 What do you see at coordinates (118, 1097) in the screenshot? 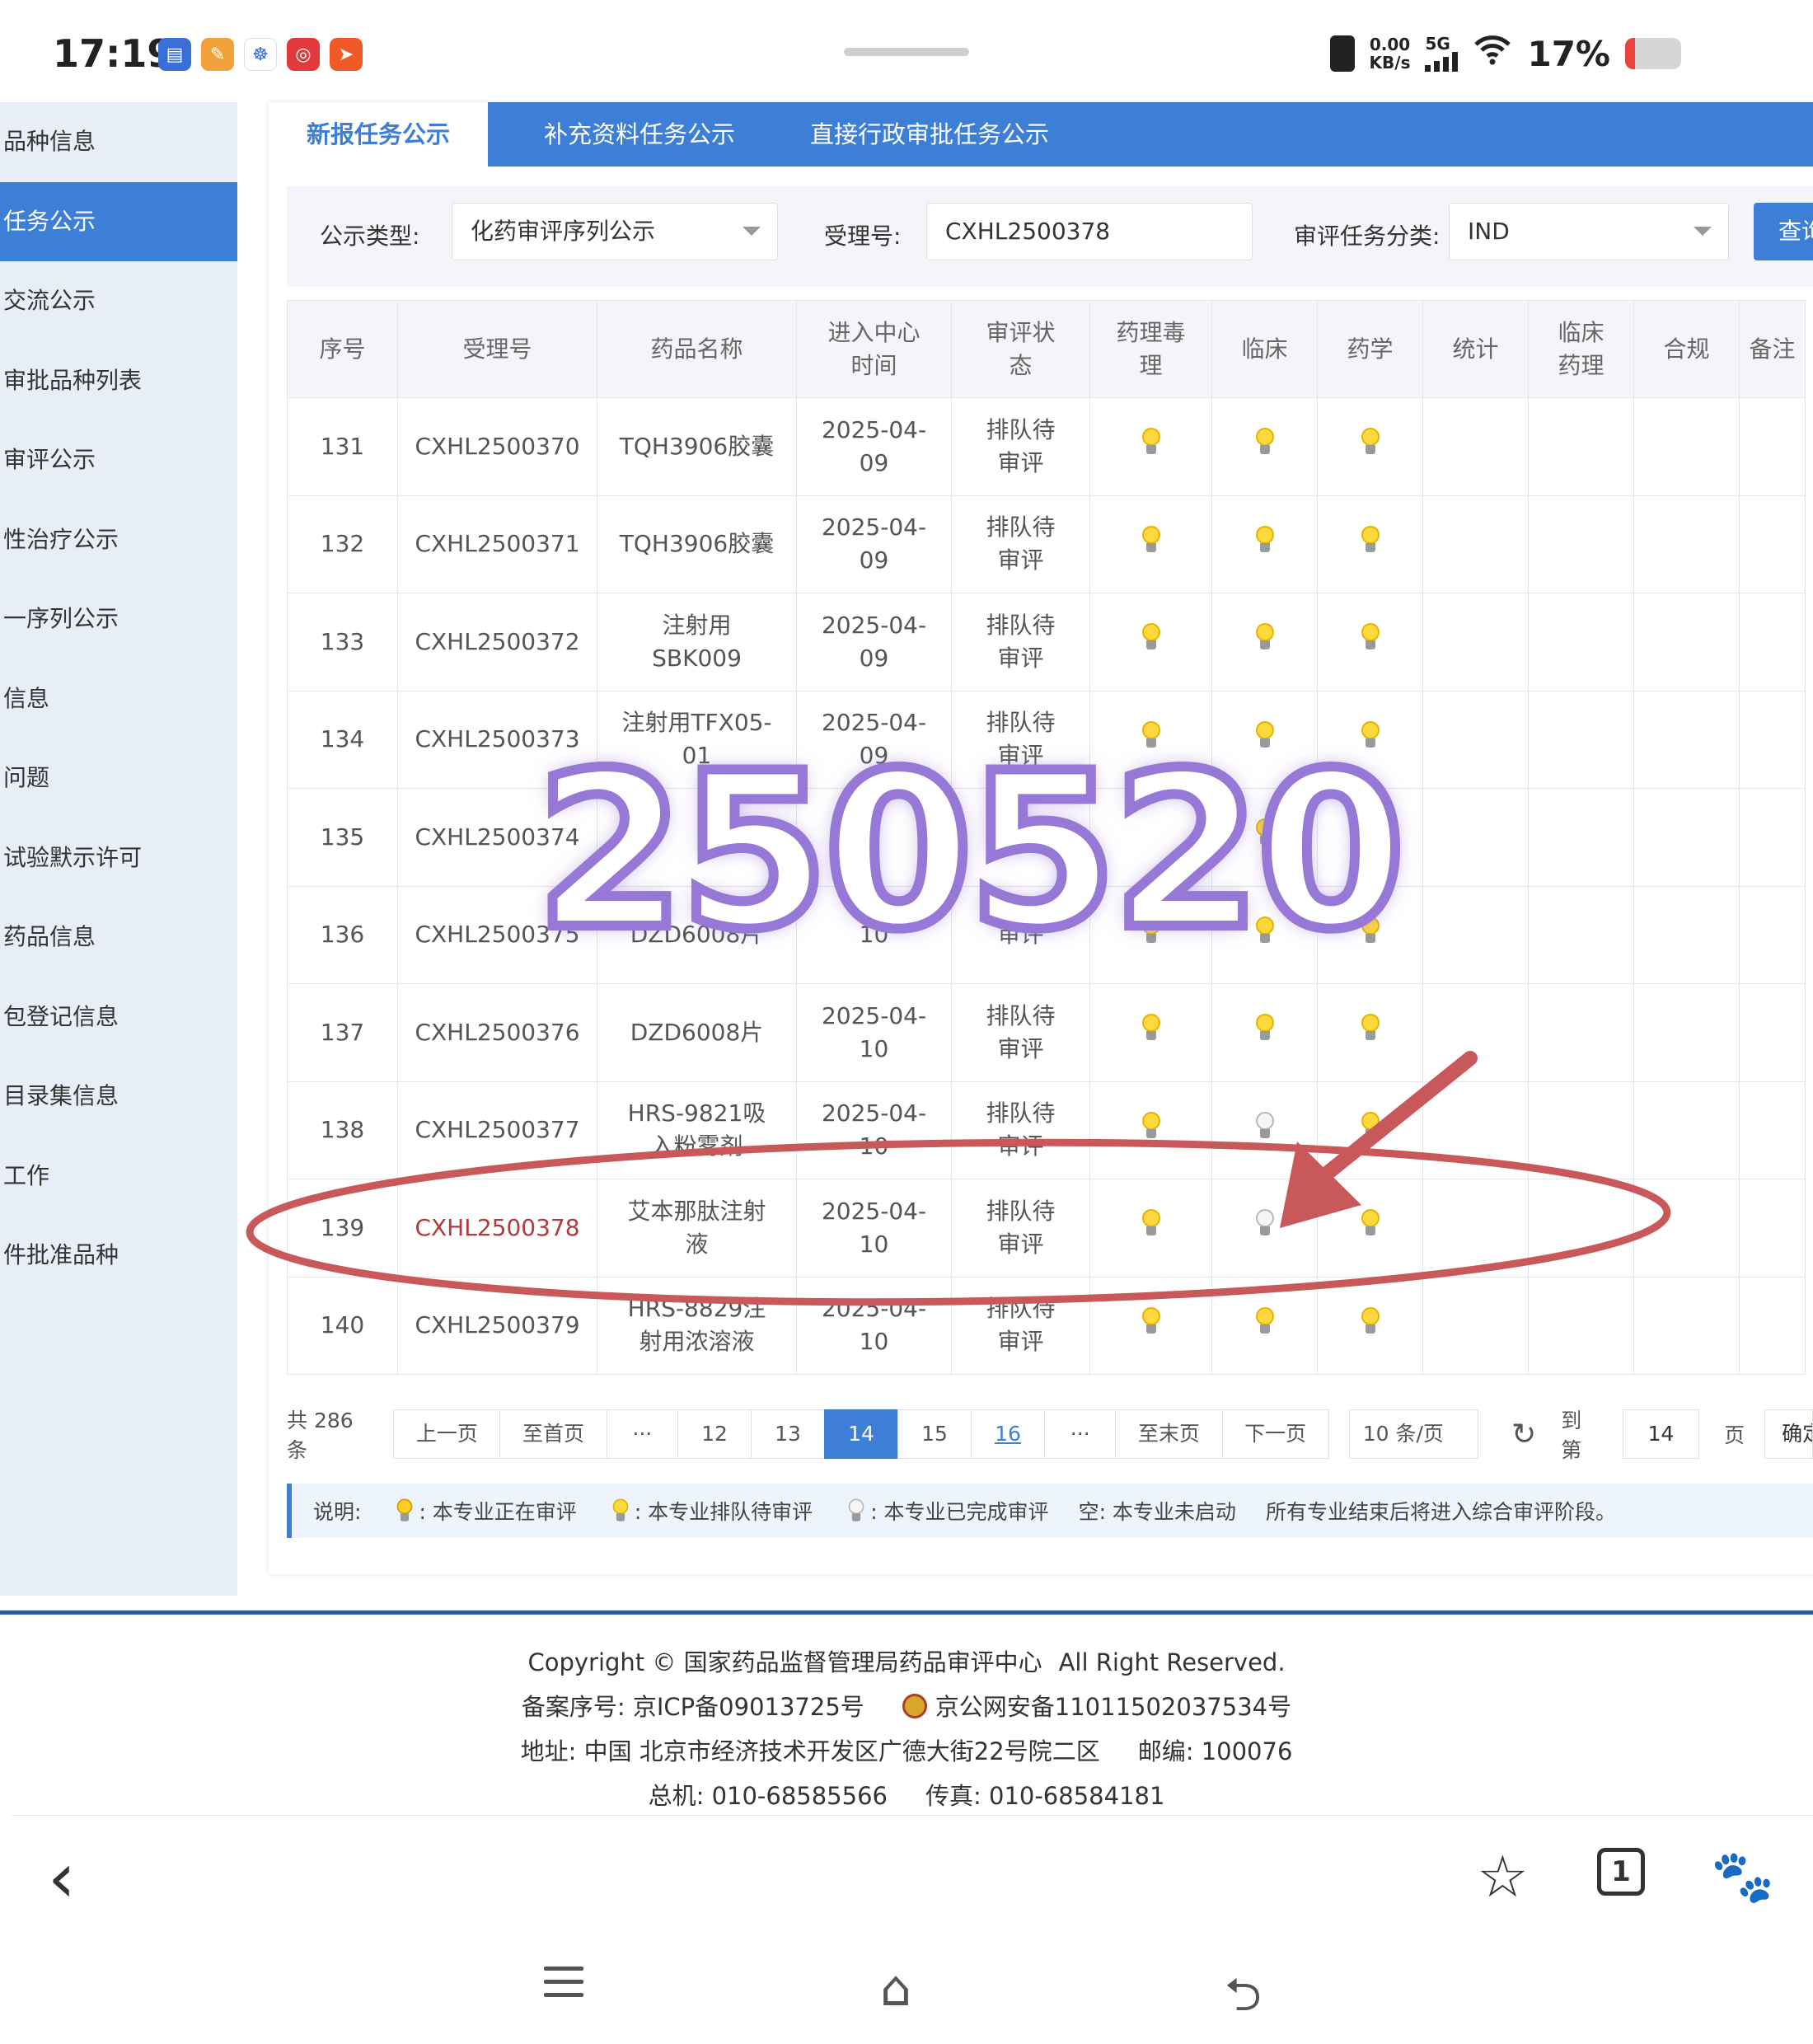
I see `sidebar-item: 目录集信息` at bounding box center [118, 1097].